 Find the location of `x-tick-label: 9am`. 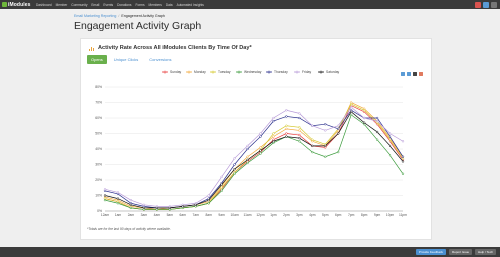

x-tick-label: 9am is located at coordinates (221, 215).